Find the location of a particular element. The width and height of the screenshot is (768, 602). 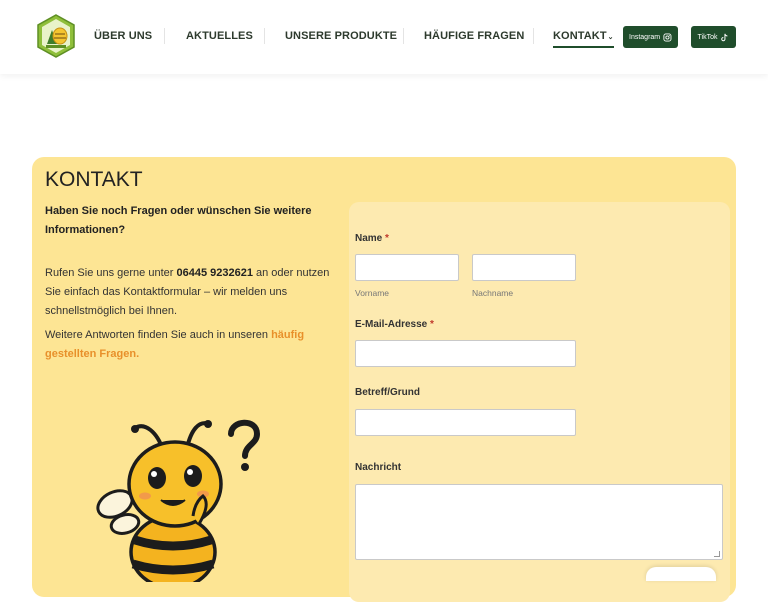

instagram-icon is located at coordinates (667, 37).